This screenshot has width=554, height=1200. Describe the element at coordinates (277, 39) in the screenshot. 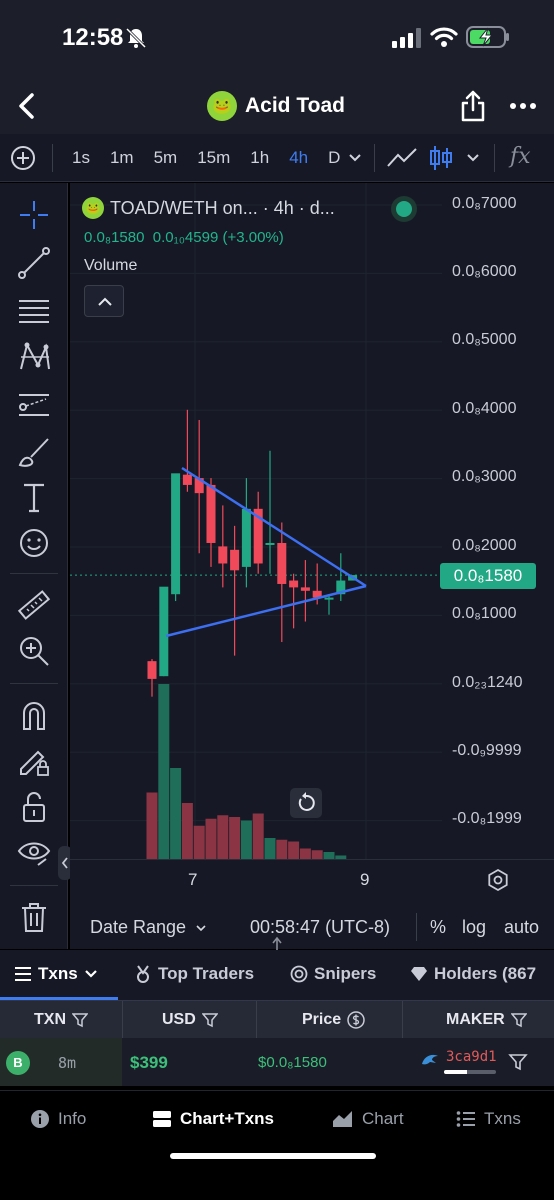

I see `status-bar: 12:58` at that location.